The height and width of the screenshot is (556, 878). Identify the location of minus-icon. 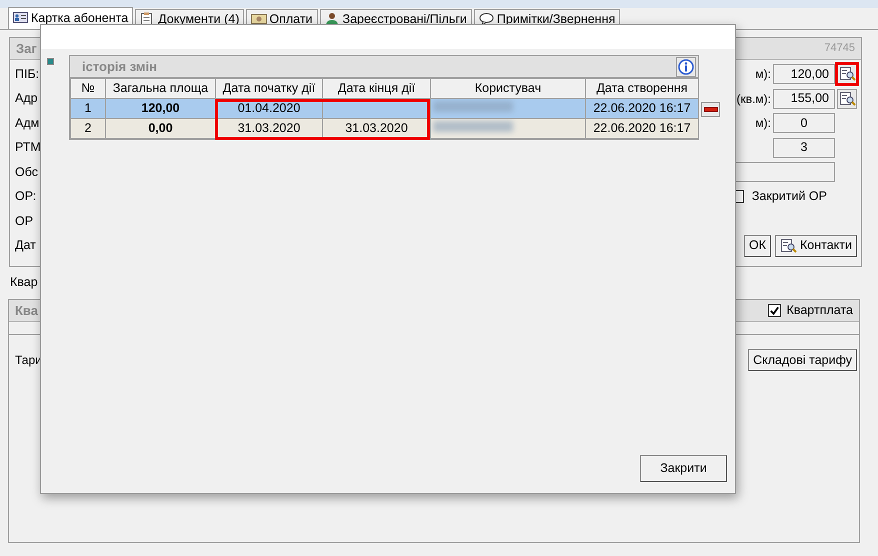
(711, 109).